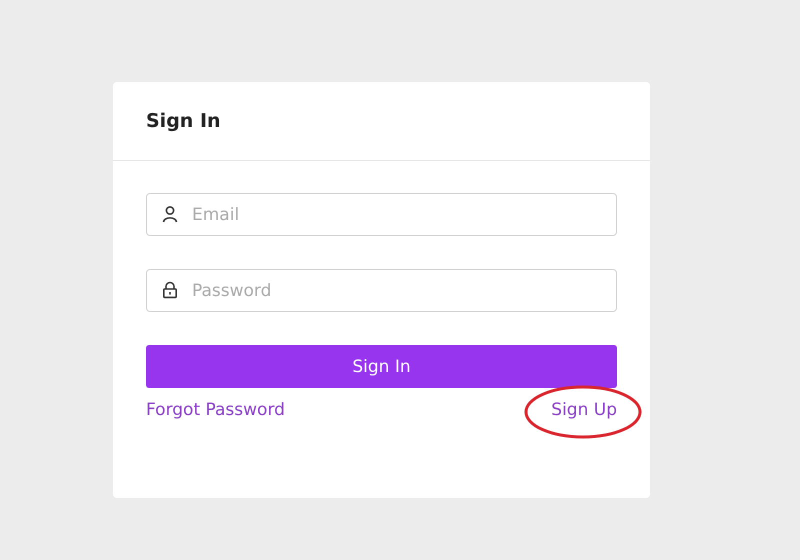 The height and width of the screenshot is (560, 800). What do you see at coordinates (381, 290) in the screenshot?
I see `input-field: Password` at bounding box center [381, 290].